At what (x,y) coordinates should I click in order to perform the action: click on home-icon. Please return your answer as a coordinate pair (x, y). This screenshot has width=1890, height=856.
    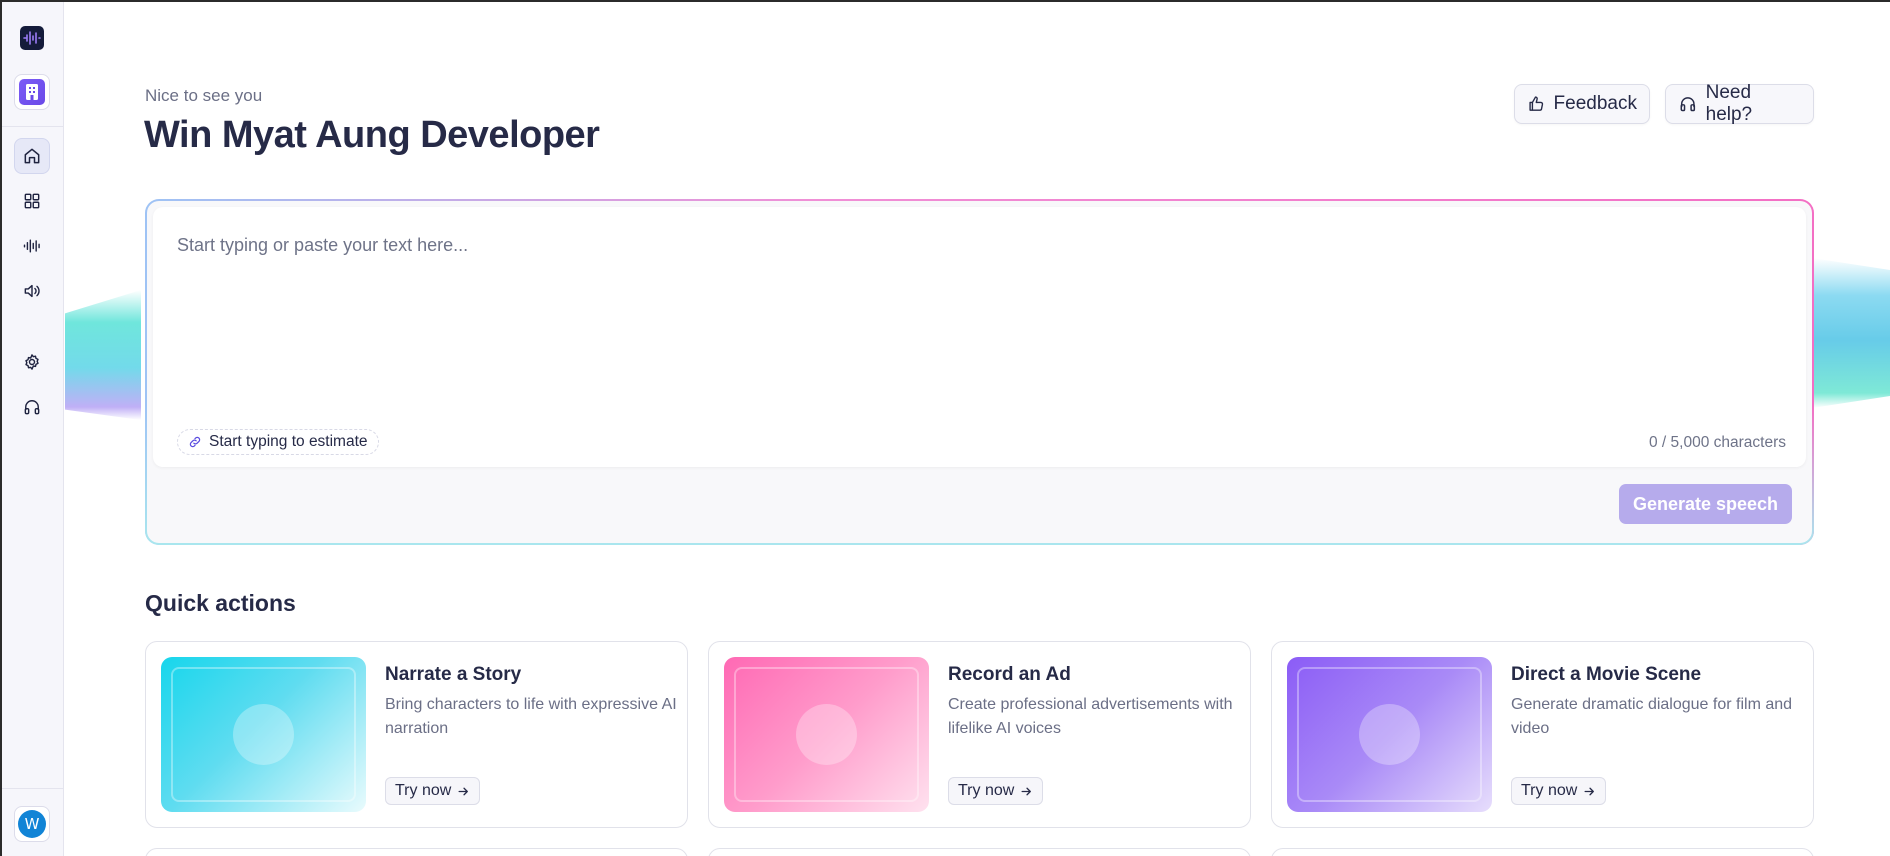
    Looking at the image, I should click on (32, 156).